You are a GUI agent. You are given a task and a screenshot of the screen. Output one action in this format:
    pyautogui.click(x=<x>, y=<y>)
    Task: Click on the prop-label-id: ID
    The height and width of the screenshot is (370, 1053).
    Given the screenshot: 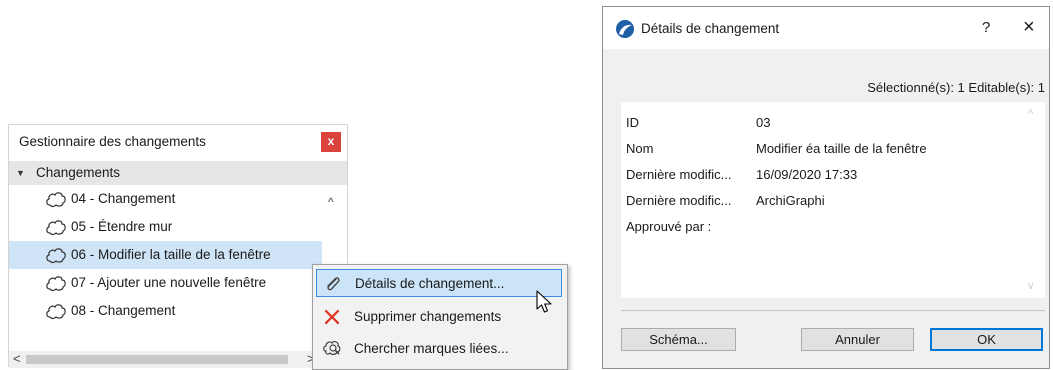 What is the action you would take?
    pyautogui.click(x=632, y=122)
    